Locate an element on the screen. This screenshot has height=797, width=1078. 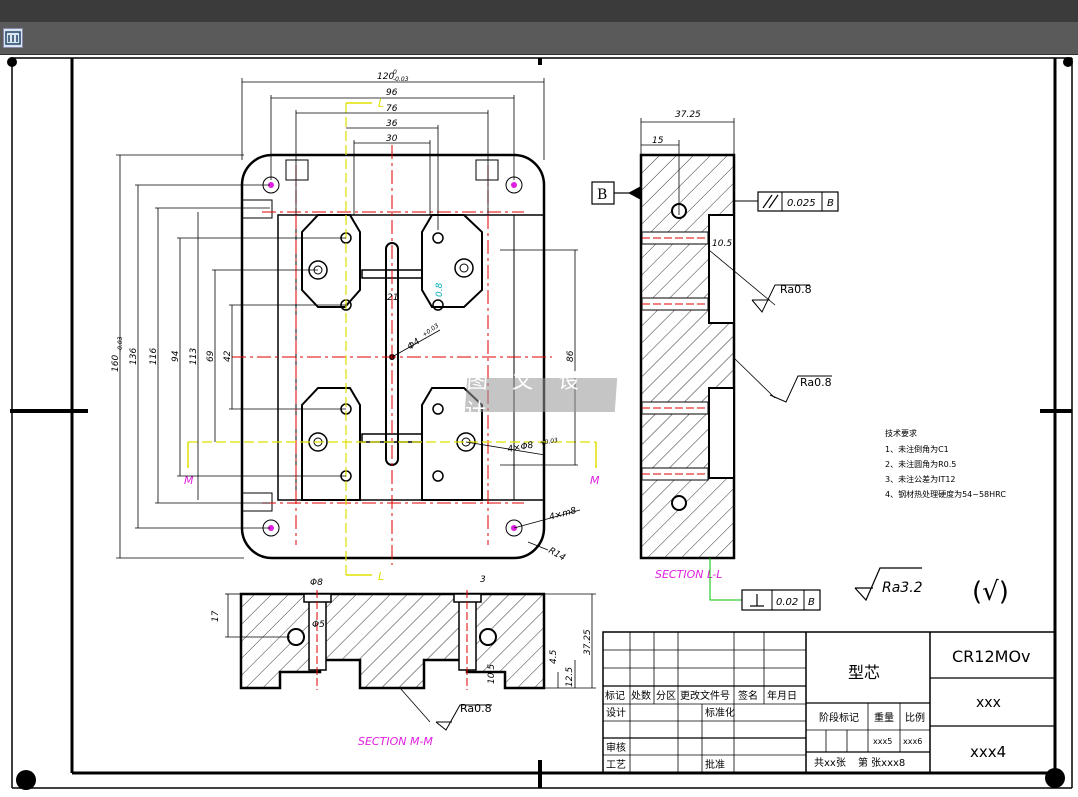
dim-4xphi8-tol: +0.03 is located at coordinates (549, 442).